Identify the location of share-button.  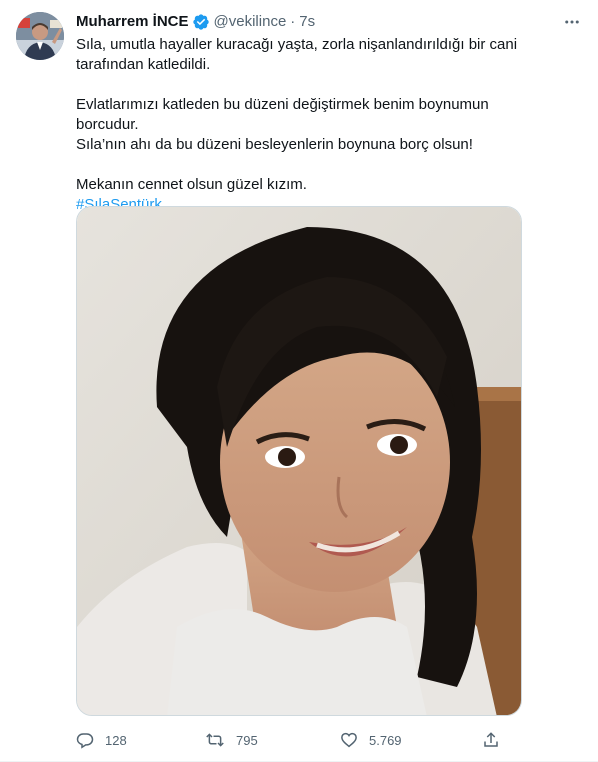
(491, 740).